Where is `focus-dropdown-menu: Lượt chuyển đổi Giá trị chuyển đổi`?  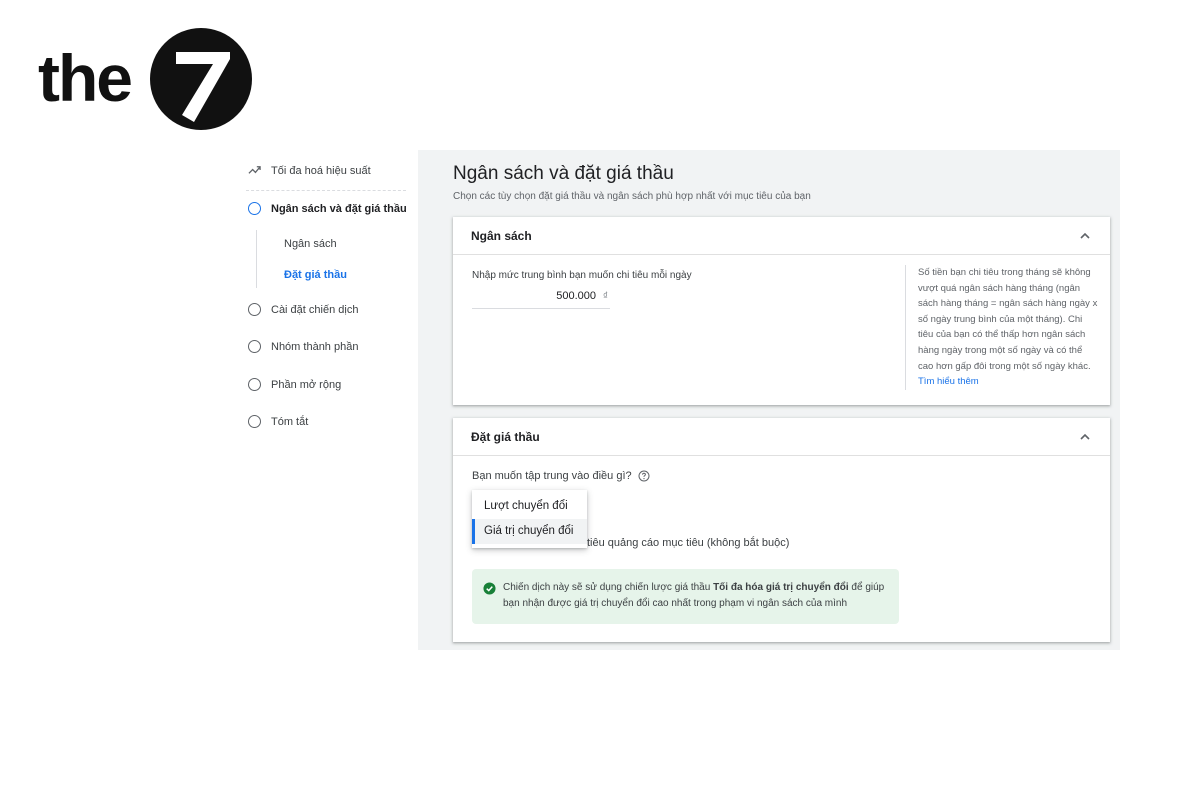 focus-dropdown-menu: Lượt chuyển đổi Giá trị chuyển đổi is located at coordinates (529, 519).